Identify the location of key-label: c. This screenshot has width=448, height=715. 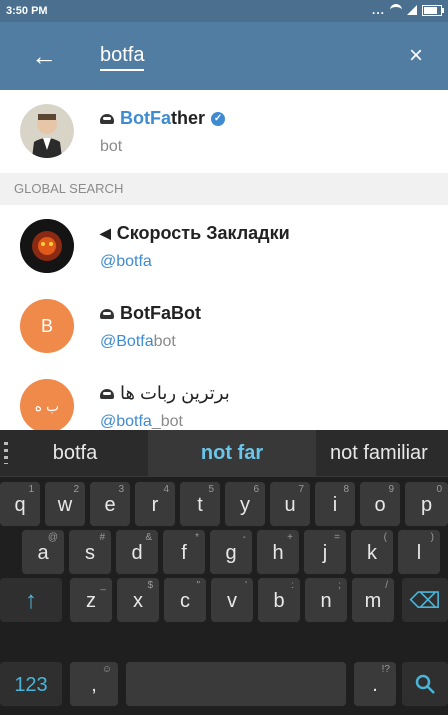
(185, 601).